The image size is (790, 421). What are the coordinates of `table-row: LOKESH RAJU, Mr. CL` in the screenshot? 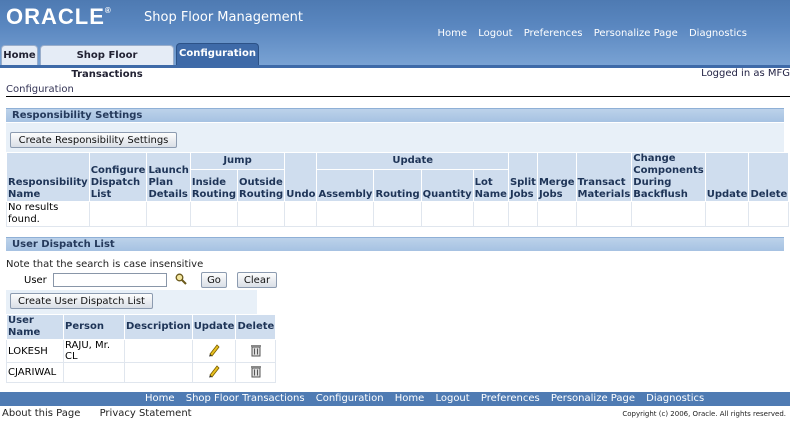 It's located at (141, 351).